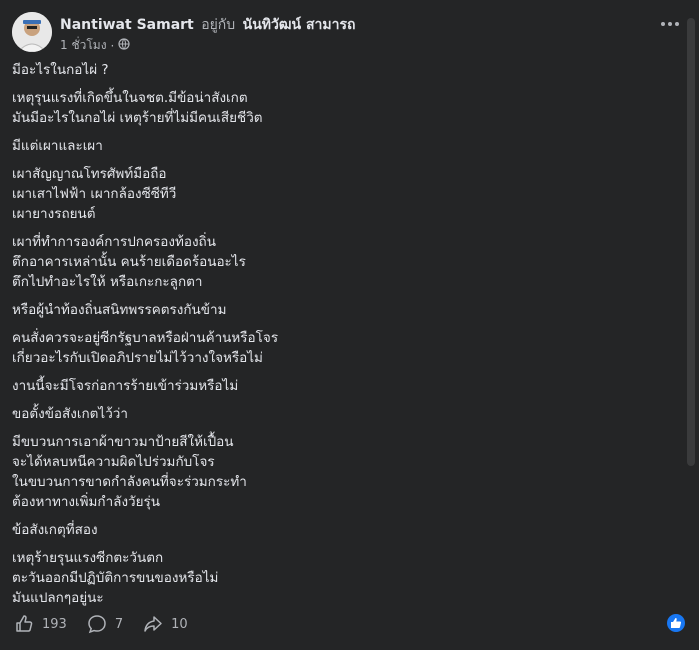  Describe the element at coordinates (119, 310) in the screenshot. I see `post-text-line: หรือผู้นำท้องถิ่นสนิทพรรคตรงกันข้าม` at that location.